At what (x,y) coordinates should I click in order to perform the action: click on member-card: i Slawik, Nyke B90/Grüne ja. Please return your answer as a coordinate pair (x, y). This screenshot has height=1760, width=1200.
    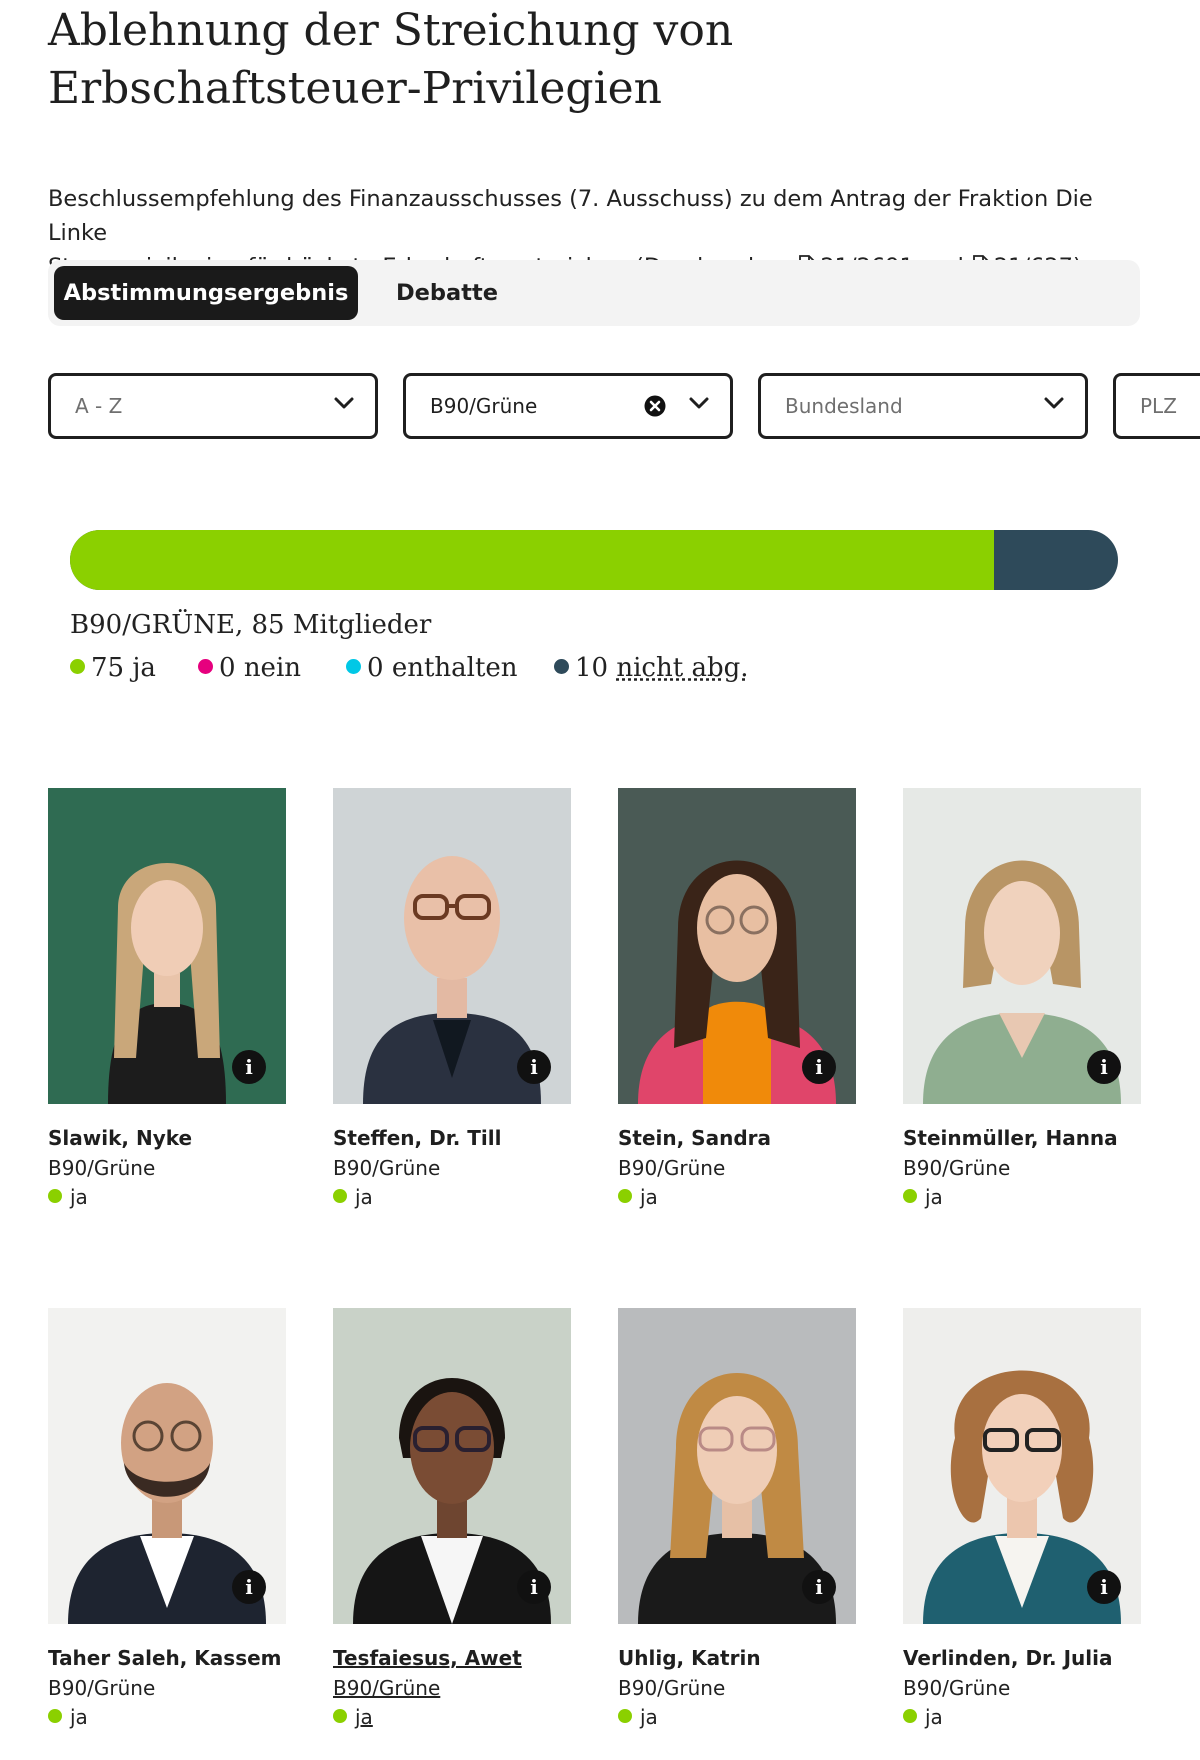
    Looking at the image, I should click on (168, 998).